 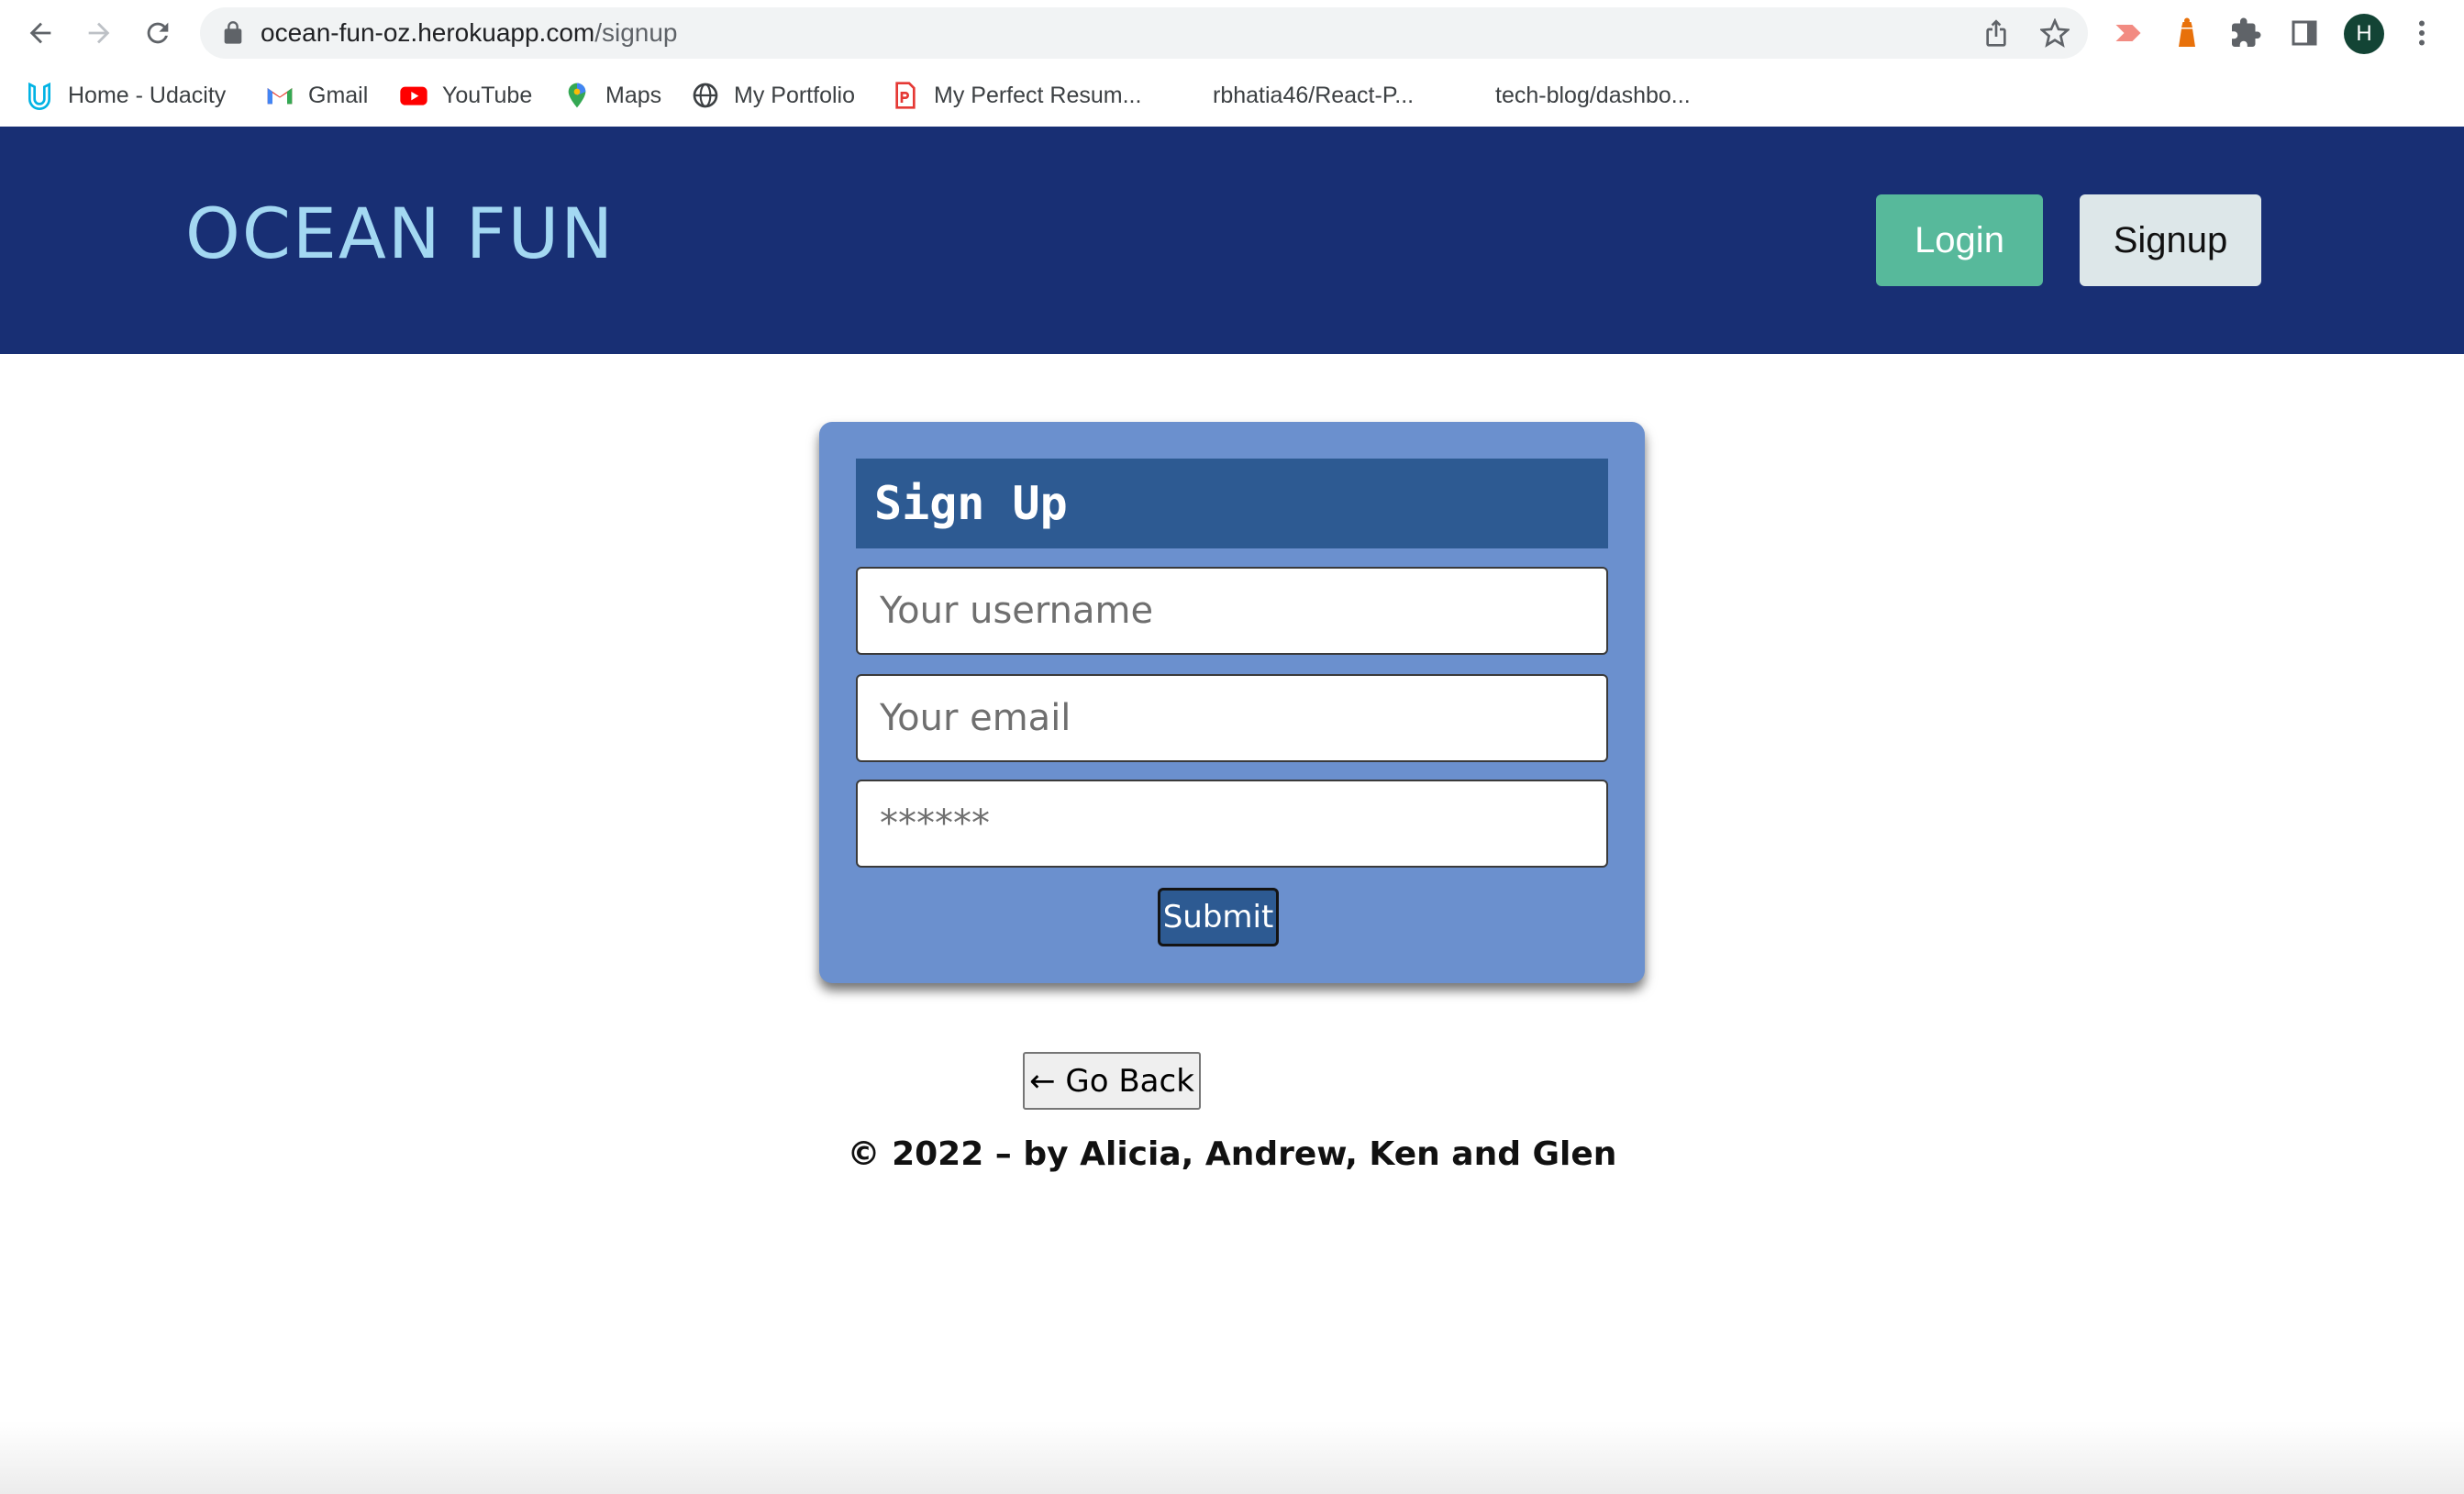 I want to click on password-input, so click(x=1232, y=824).